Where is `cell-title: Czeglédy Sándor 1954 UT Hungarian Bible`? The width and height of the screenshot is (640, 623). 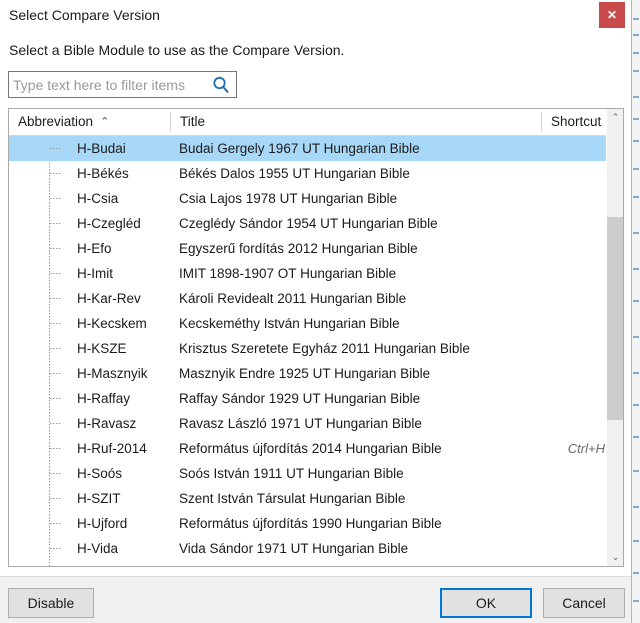 cell-title: Czeglédy Sándor 1954 UT Hungarian Bible is located at coordinates (308, 223).